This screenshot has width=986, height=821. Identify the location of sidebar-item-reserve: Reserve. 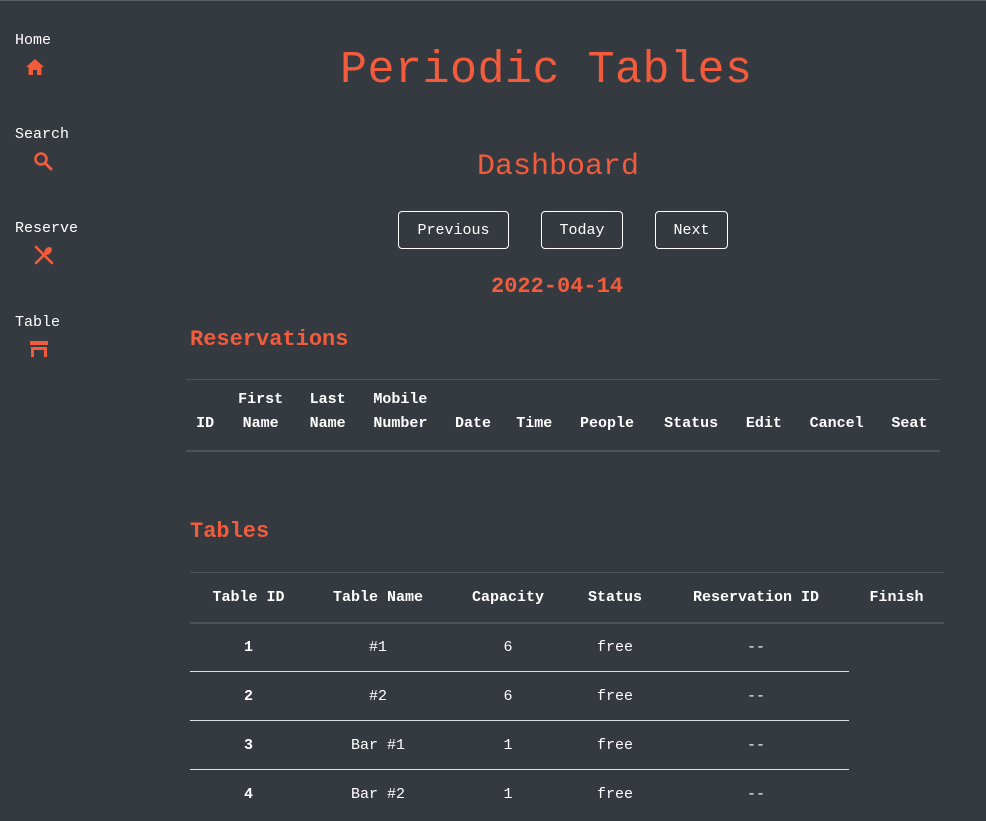
(60, 250).